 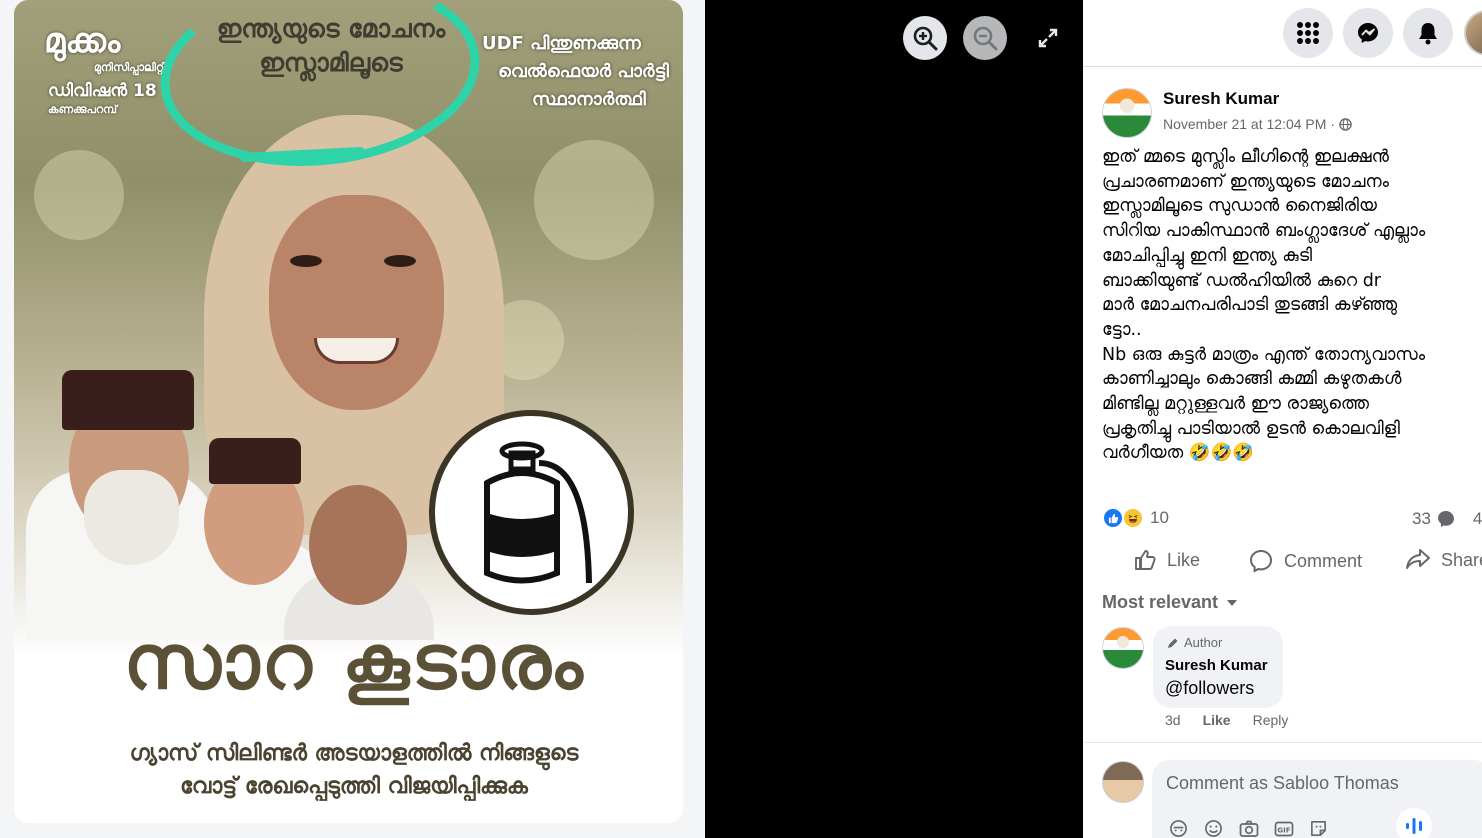 What do you see at coordinates (1473, 33) in the screenshot?
I see `account-avatar` at bounding box center [1473, 33].